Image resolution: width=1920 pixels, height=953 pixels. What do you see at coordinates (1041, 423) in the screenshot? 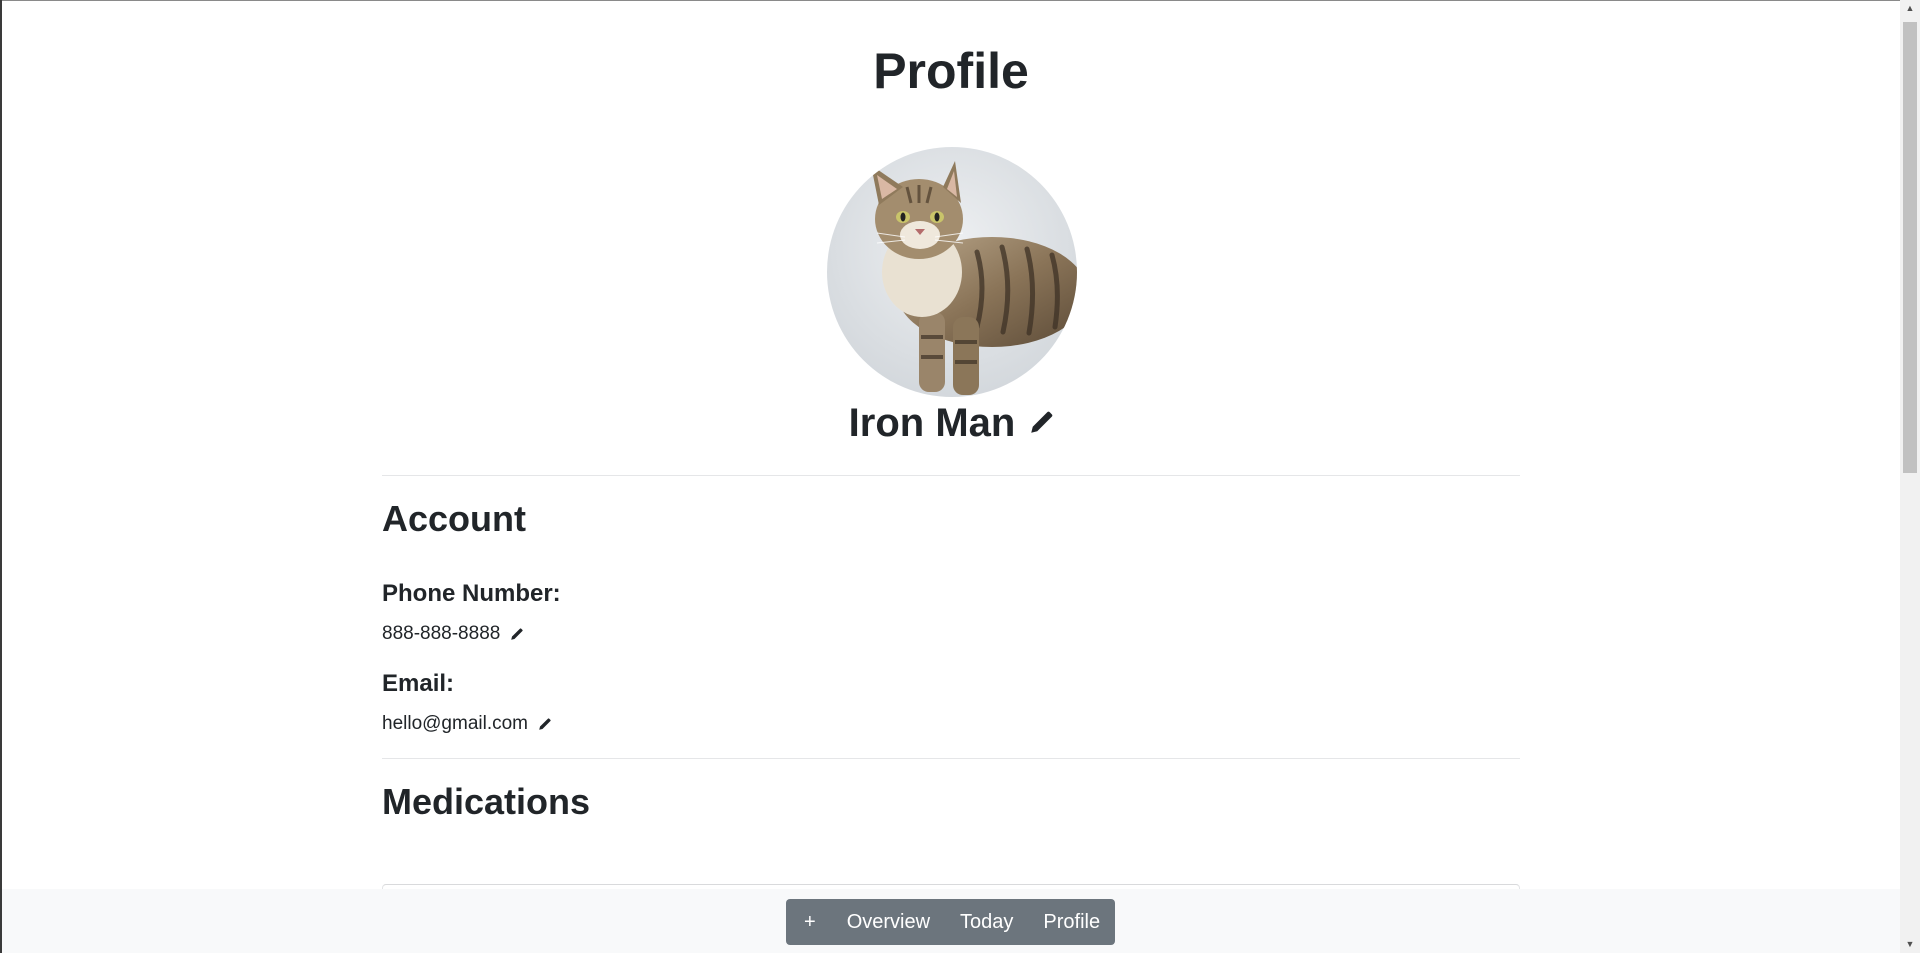
I see `edit-name-pencil-icon` at bounding box center [1041, 423].